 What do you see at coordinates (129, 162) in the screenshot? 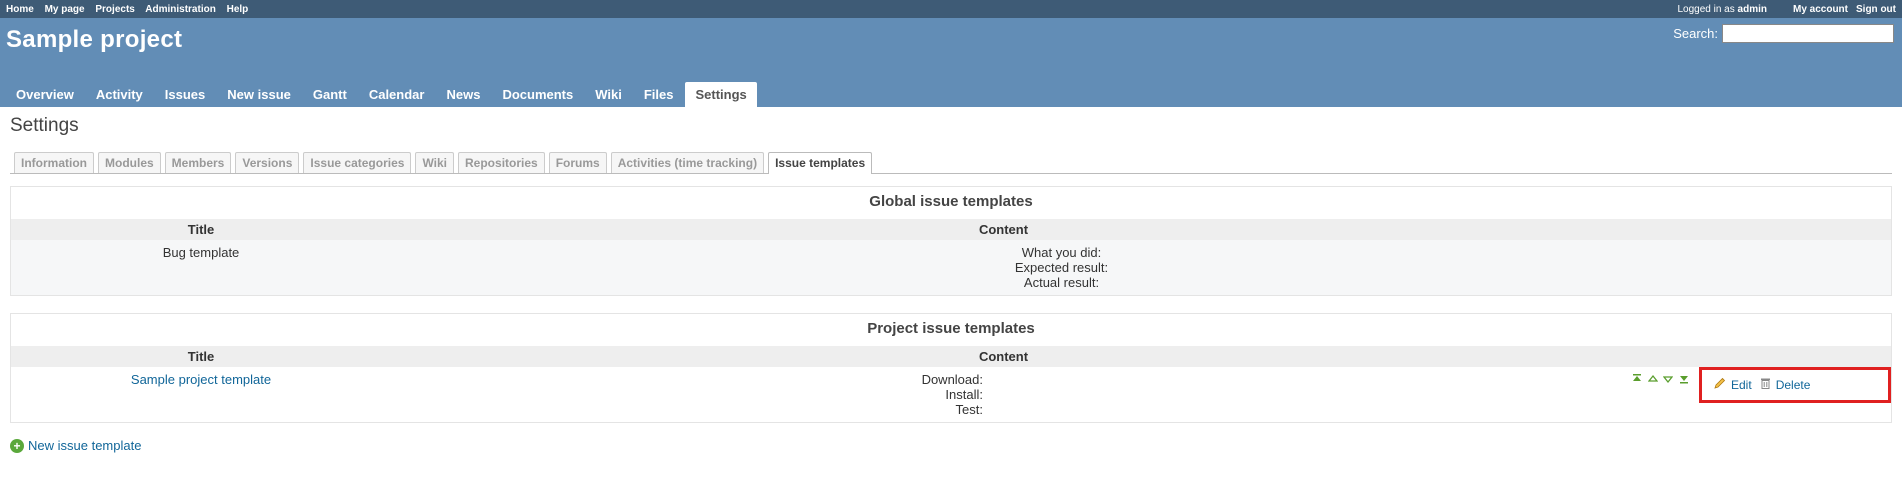
I see `settings-tab-modules: Modules` at bounding box center [129, 162].